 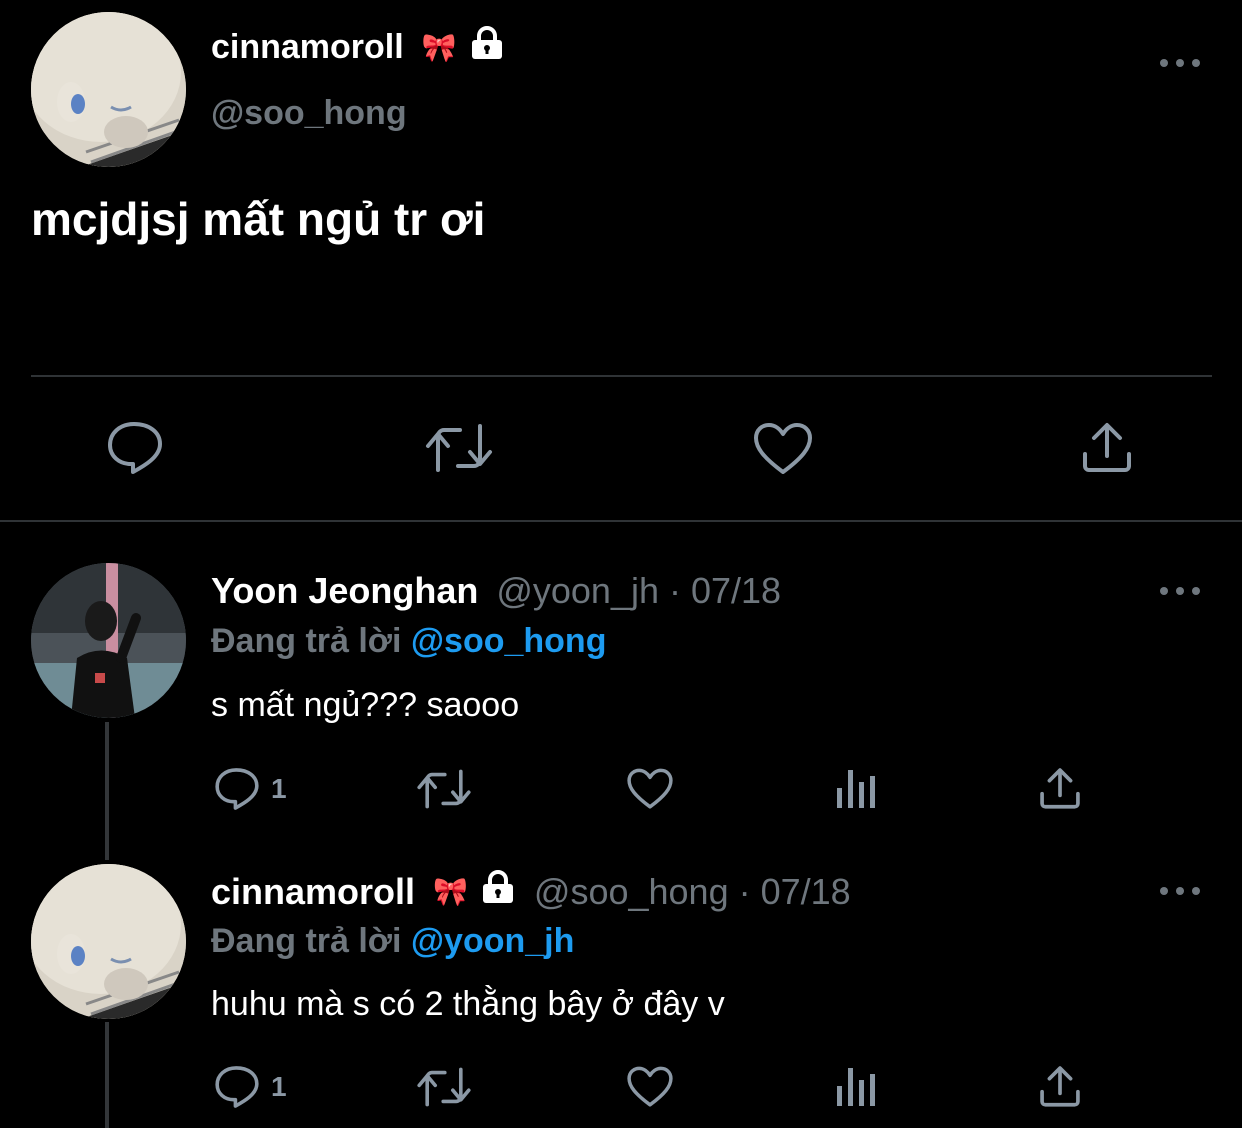 I want to click on main-tweet-handle: @soo_hong, so click(x=309, y=113).